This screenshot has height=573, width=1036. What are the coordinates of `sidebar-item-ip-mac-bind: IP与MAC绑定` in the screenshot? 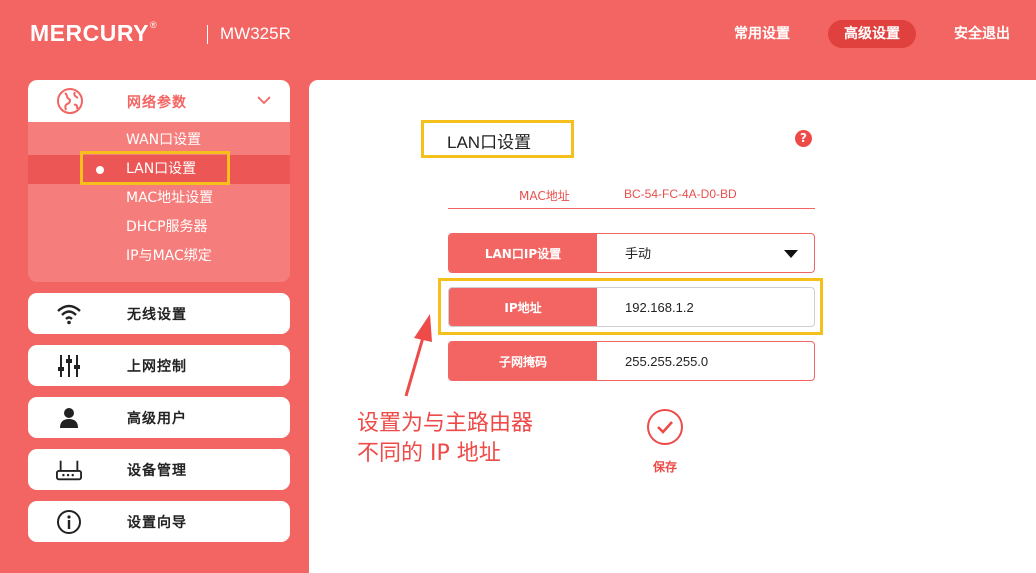 It's located at (159, 256).